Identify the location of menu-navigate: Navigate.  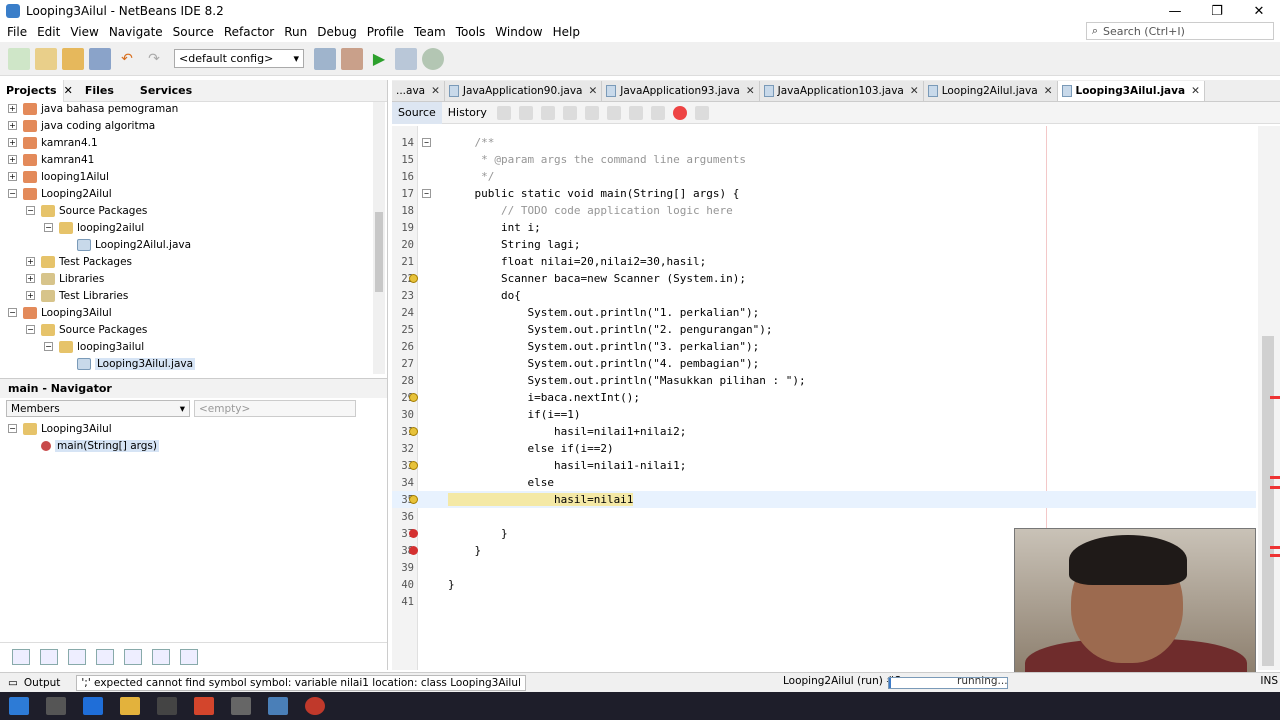
(136, 32).